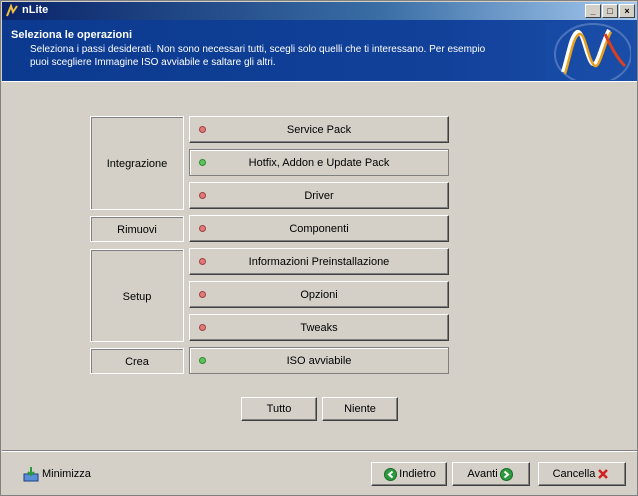 The width and height of the screenshot is (638, 496). What do you see at coordinates (35, 10) in the screenshot?
I see `window-title: nLite` at bounding box center [35, 10].